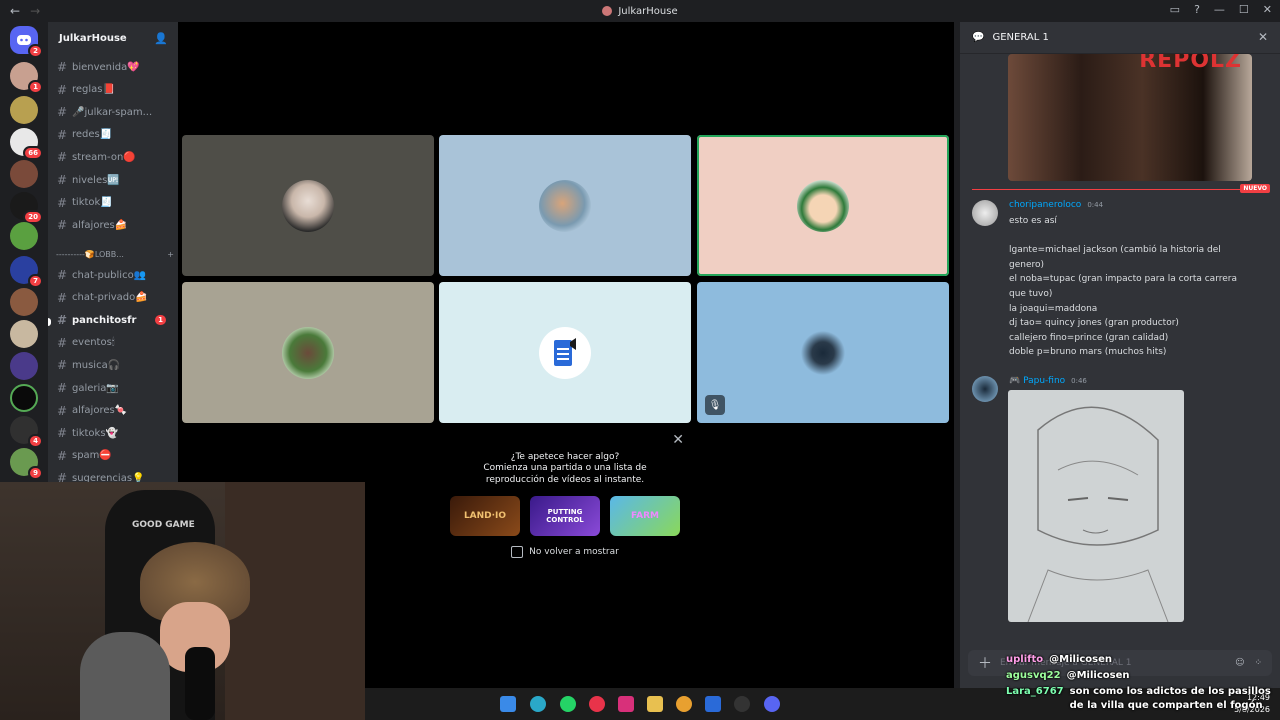 Image resolution: width=1280 pixels, height=720 pixels. I want to click on steam-icon, so click(742, 704).